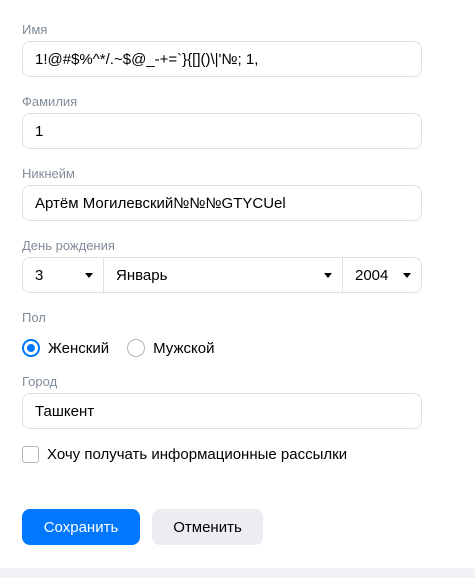 Image resolution: width=475 pixels, height=578 pixels. Describe the element at coordinates (68, 245) in the screenshot. I see `birthday-label: День рождения` at that location.